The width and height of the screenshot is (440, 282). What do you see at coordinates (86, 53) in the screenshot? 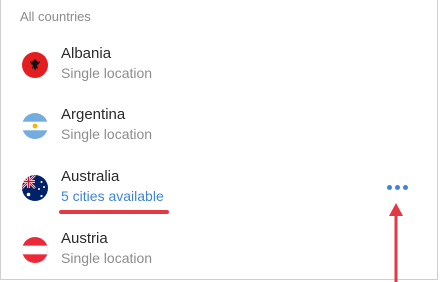
I see `country-name: Albania` at bounding box center [86, 53].